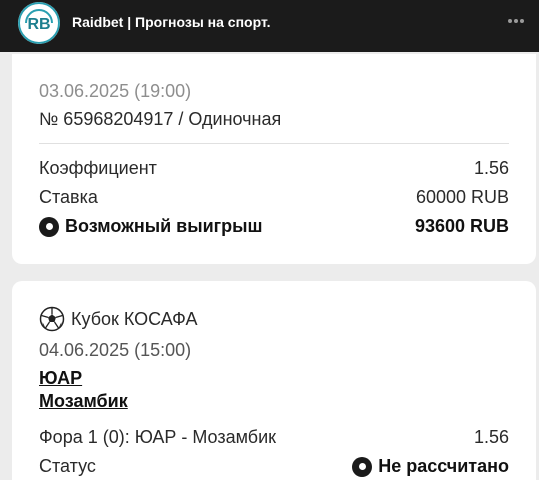  What do you see at coordinates (60, 378) in the screenshot?
I see `team1-link: ЮАР` at bounding box center [60, 378].